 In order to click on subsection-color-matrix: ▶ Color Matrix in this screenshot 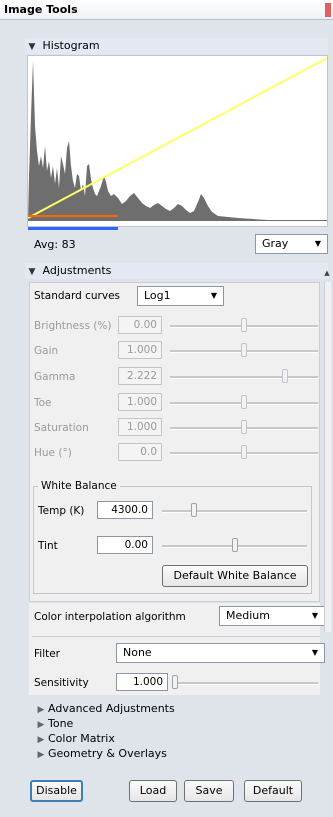, I will do `click(74, 738)`.